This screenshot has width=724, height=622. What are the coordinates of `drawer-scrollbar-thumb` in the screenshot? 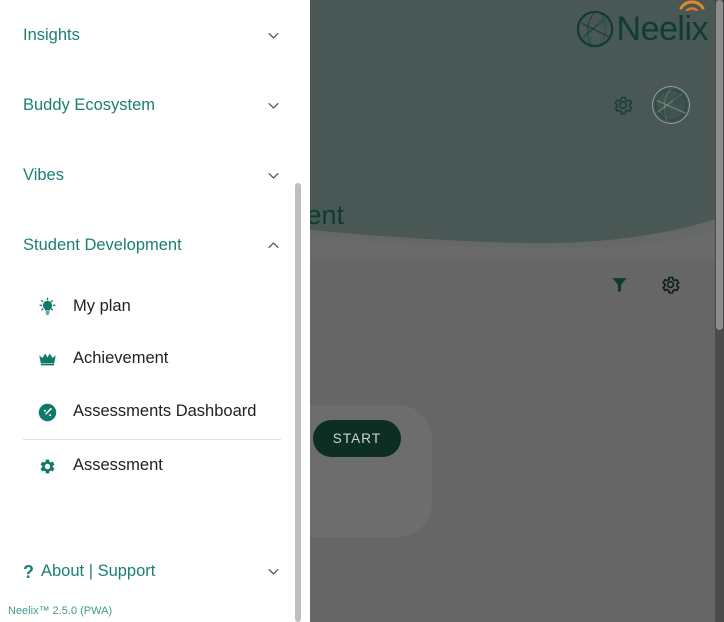 It's located at (298, 402).